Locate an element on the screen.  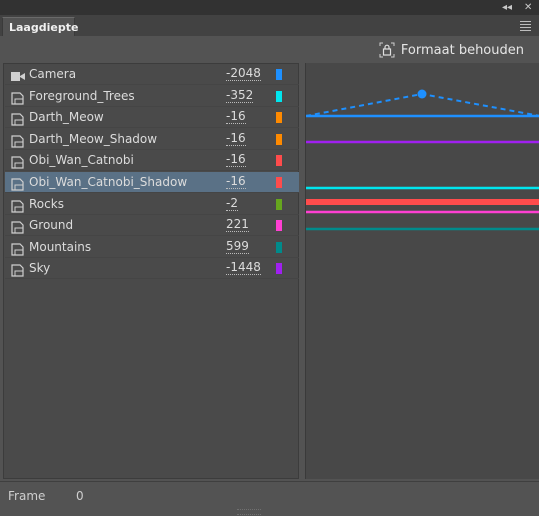
frame-label: Frame is located at coordinates (27, 496).